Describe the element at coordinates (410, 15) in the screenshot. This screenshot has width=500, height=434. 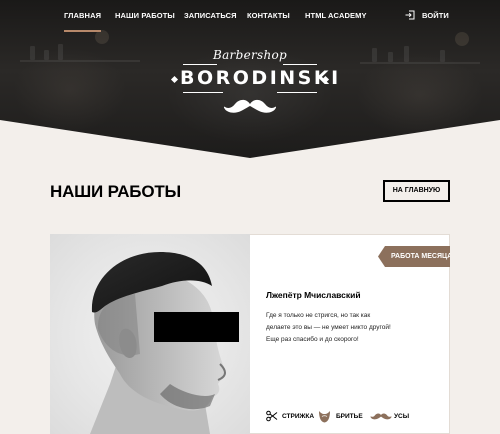
I see `login-icon` at that location.